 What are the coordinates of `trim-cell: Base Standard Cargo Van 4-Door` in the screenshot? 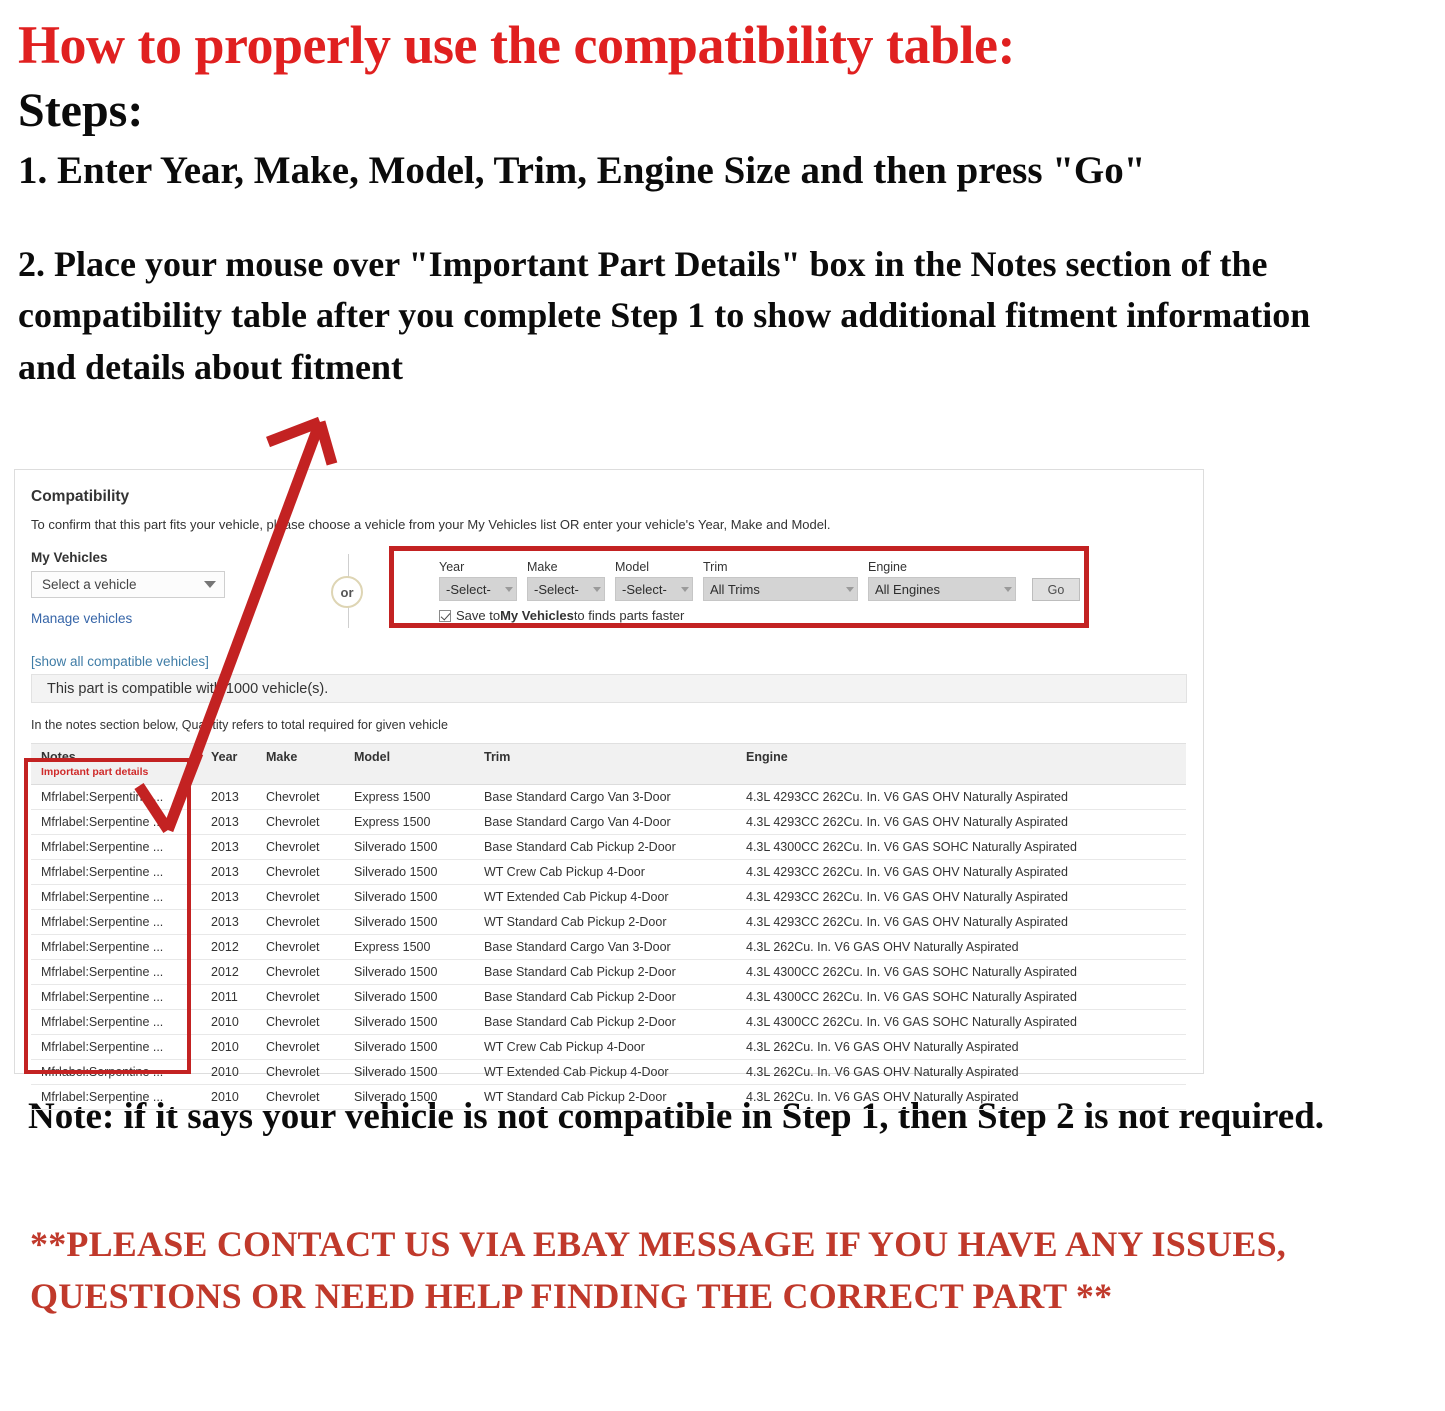 It's located at (605, 822).